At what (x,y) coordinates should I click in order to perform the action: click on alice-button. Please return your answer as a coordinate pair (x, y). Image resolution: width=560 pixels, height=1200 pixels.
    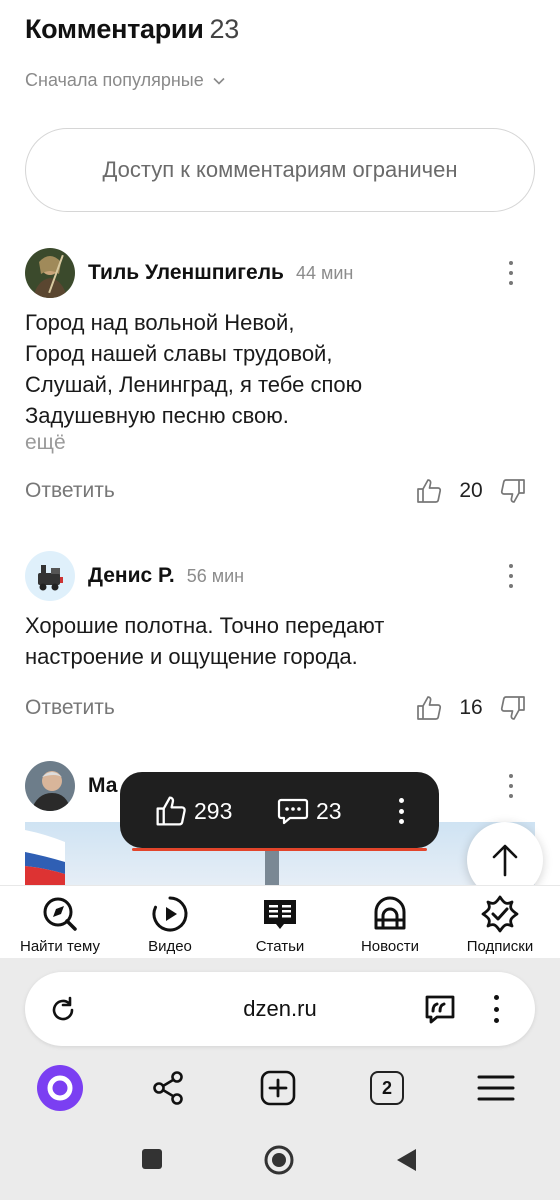
    Looking at the image, I should click on (60, 1088).